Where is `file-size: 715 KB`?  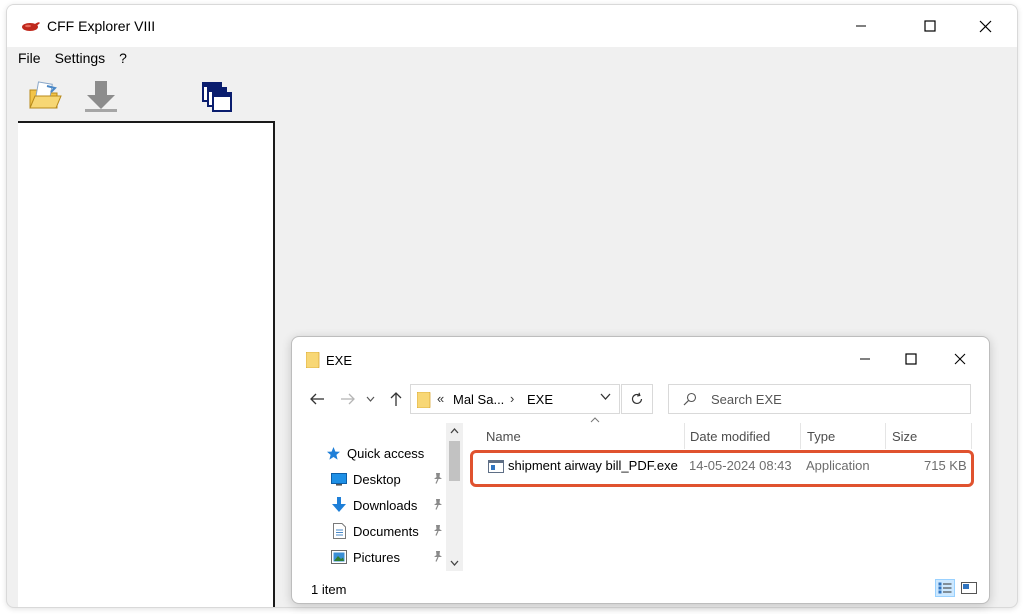 file-size: 715 KB is located at coordinates (945, 465).